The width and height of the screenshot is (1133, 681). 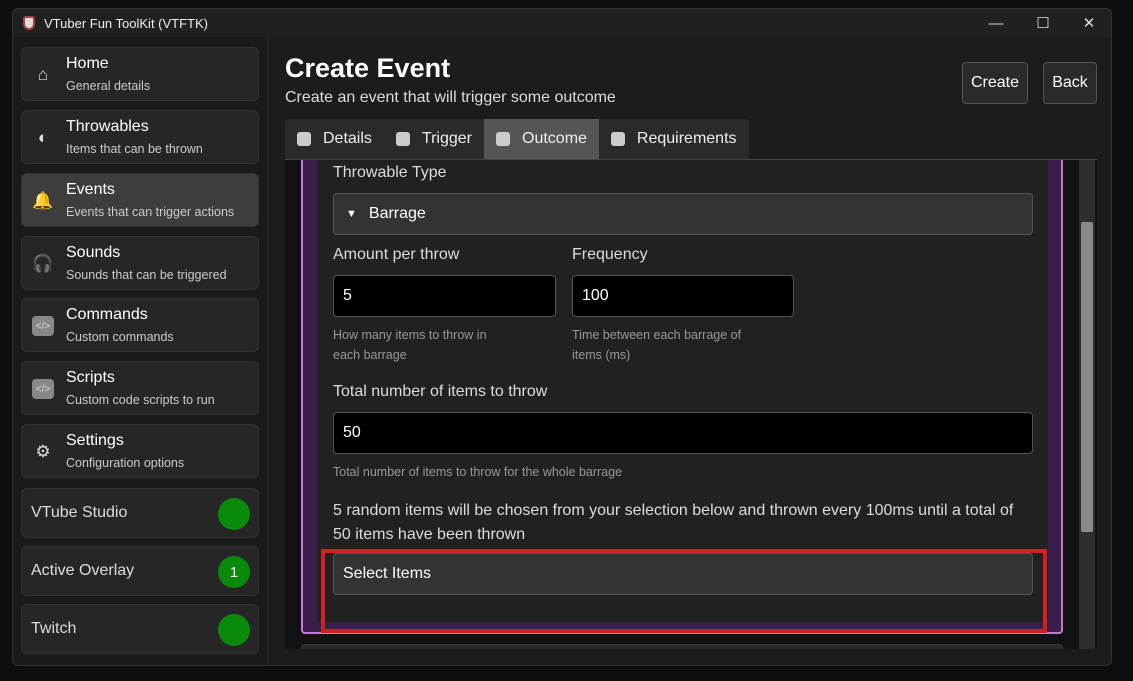 I want to click on sidebar-item-scripts: </> Scripts Custom code scripts to run, so click(x=140, y=388).